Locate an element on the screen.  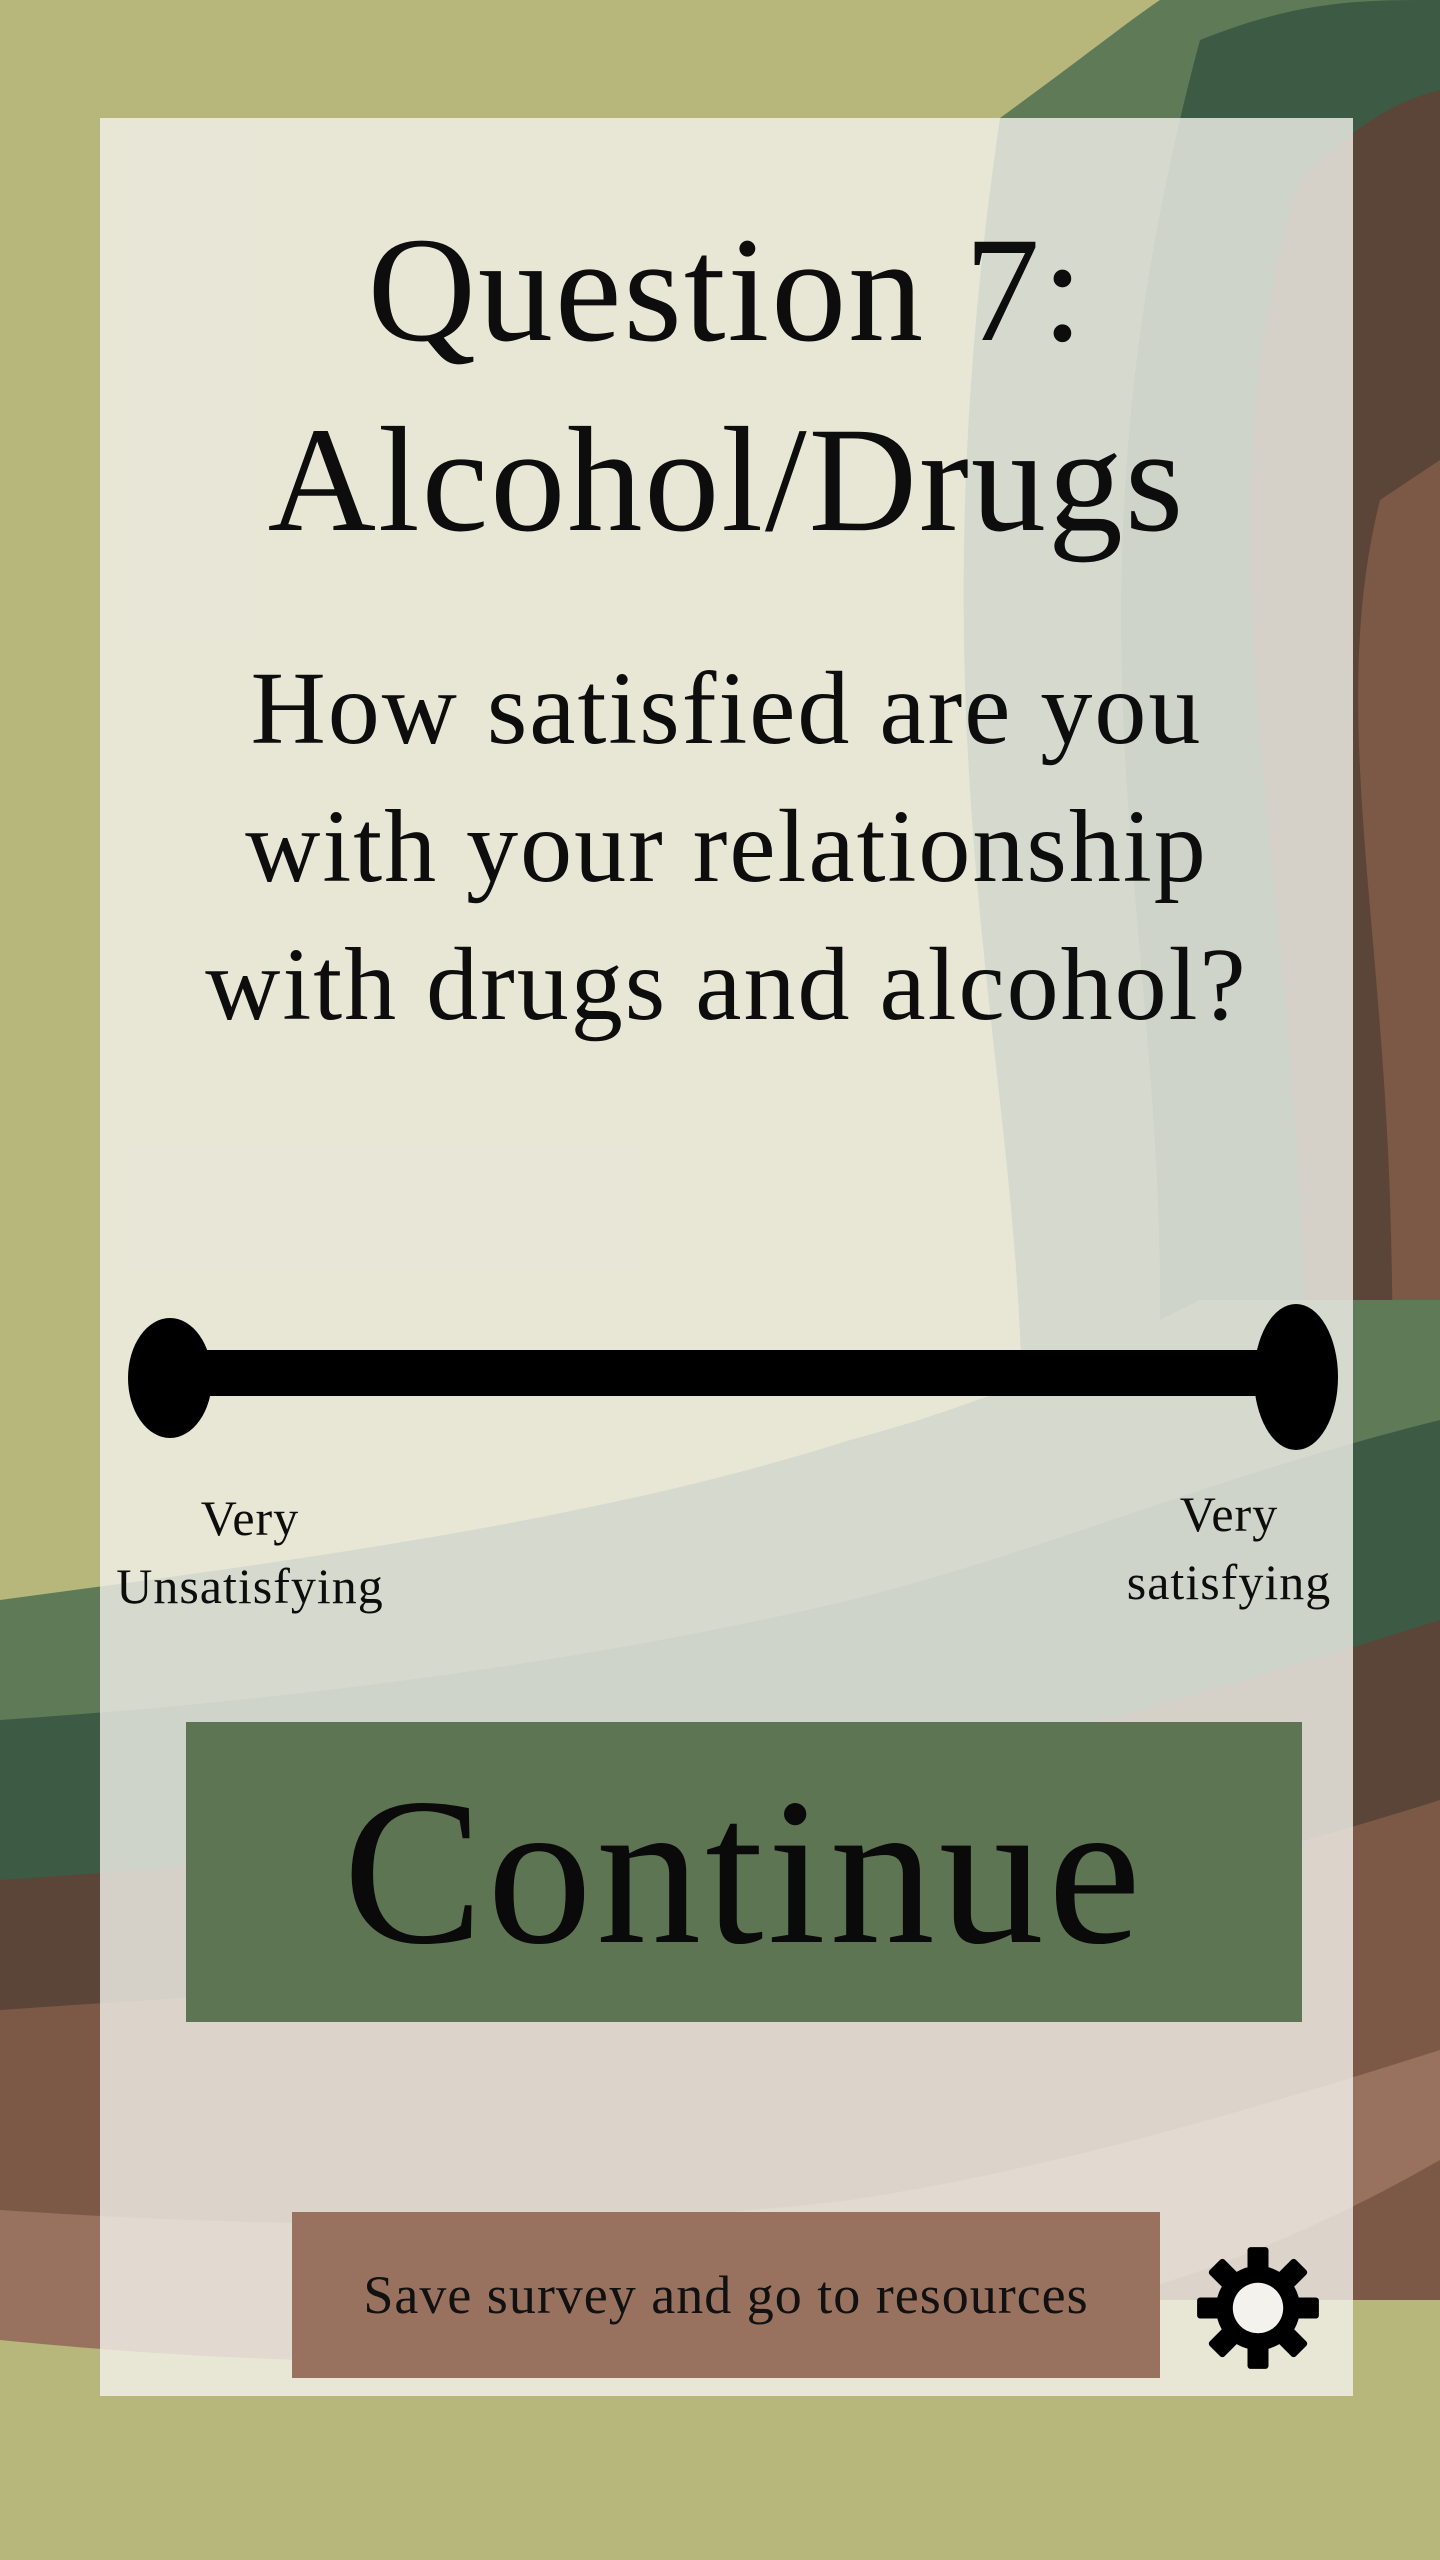
question-number: Question 7: is located at coordinates (726, 290).